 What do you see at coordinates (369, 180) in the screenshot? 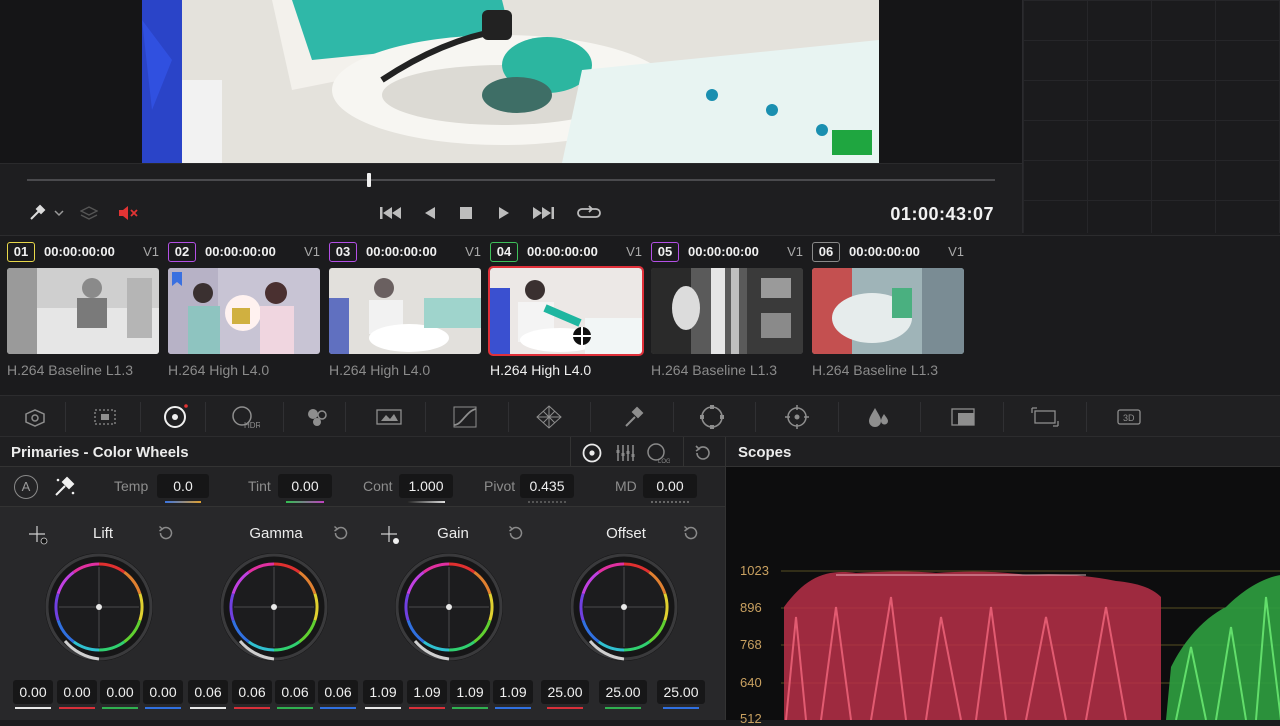
I see `playhead` at bounding box center [369, 180].